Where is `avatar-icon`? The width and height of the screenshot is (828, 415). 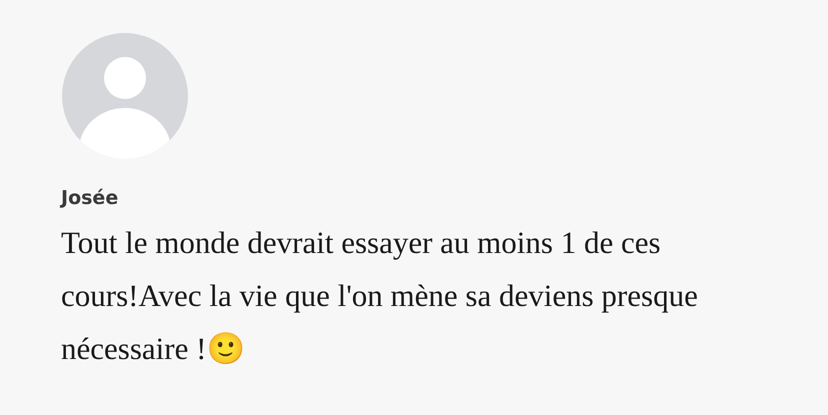 avatar-icon is located at coordinates (125, 96).